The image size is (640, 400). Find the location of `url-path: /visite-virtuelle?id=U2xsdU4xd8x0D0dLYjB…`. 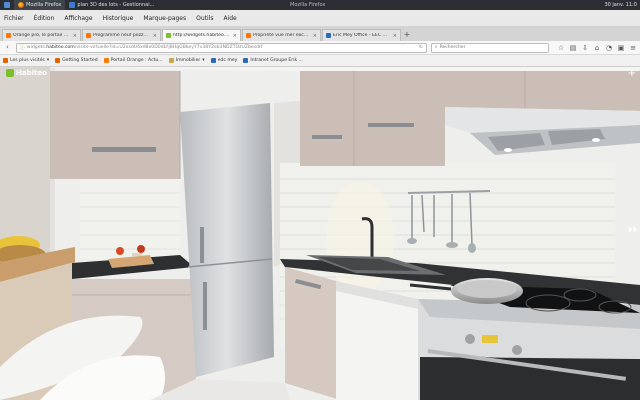

url-path: /visite-virtuelle?id=U2xsdU4xd8x0D0dLYjB… is located at coordinates (168, 47).